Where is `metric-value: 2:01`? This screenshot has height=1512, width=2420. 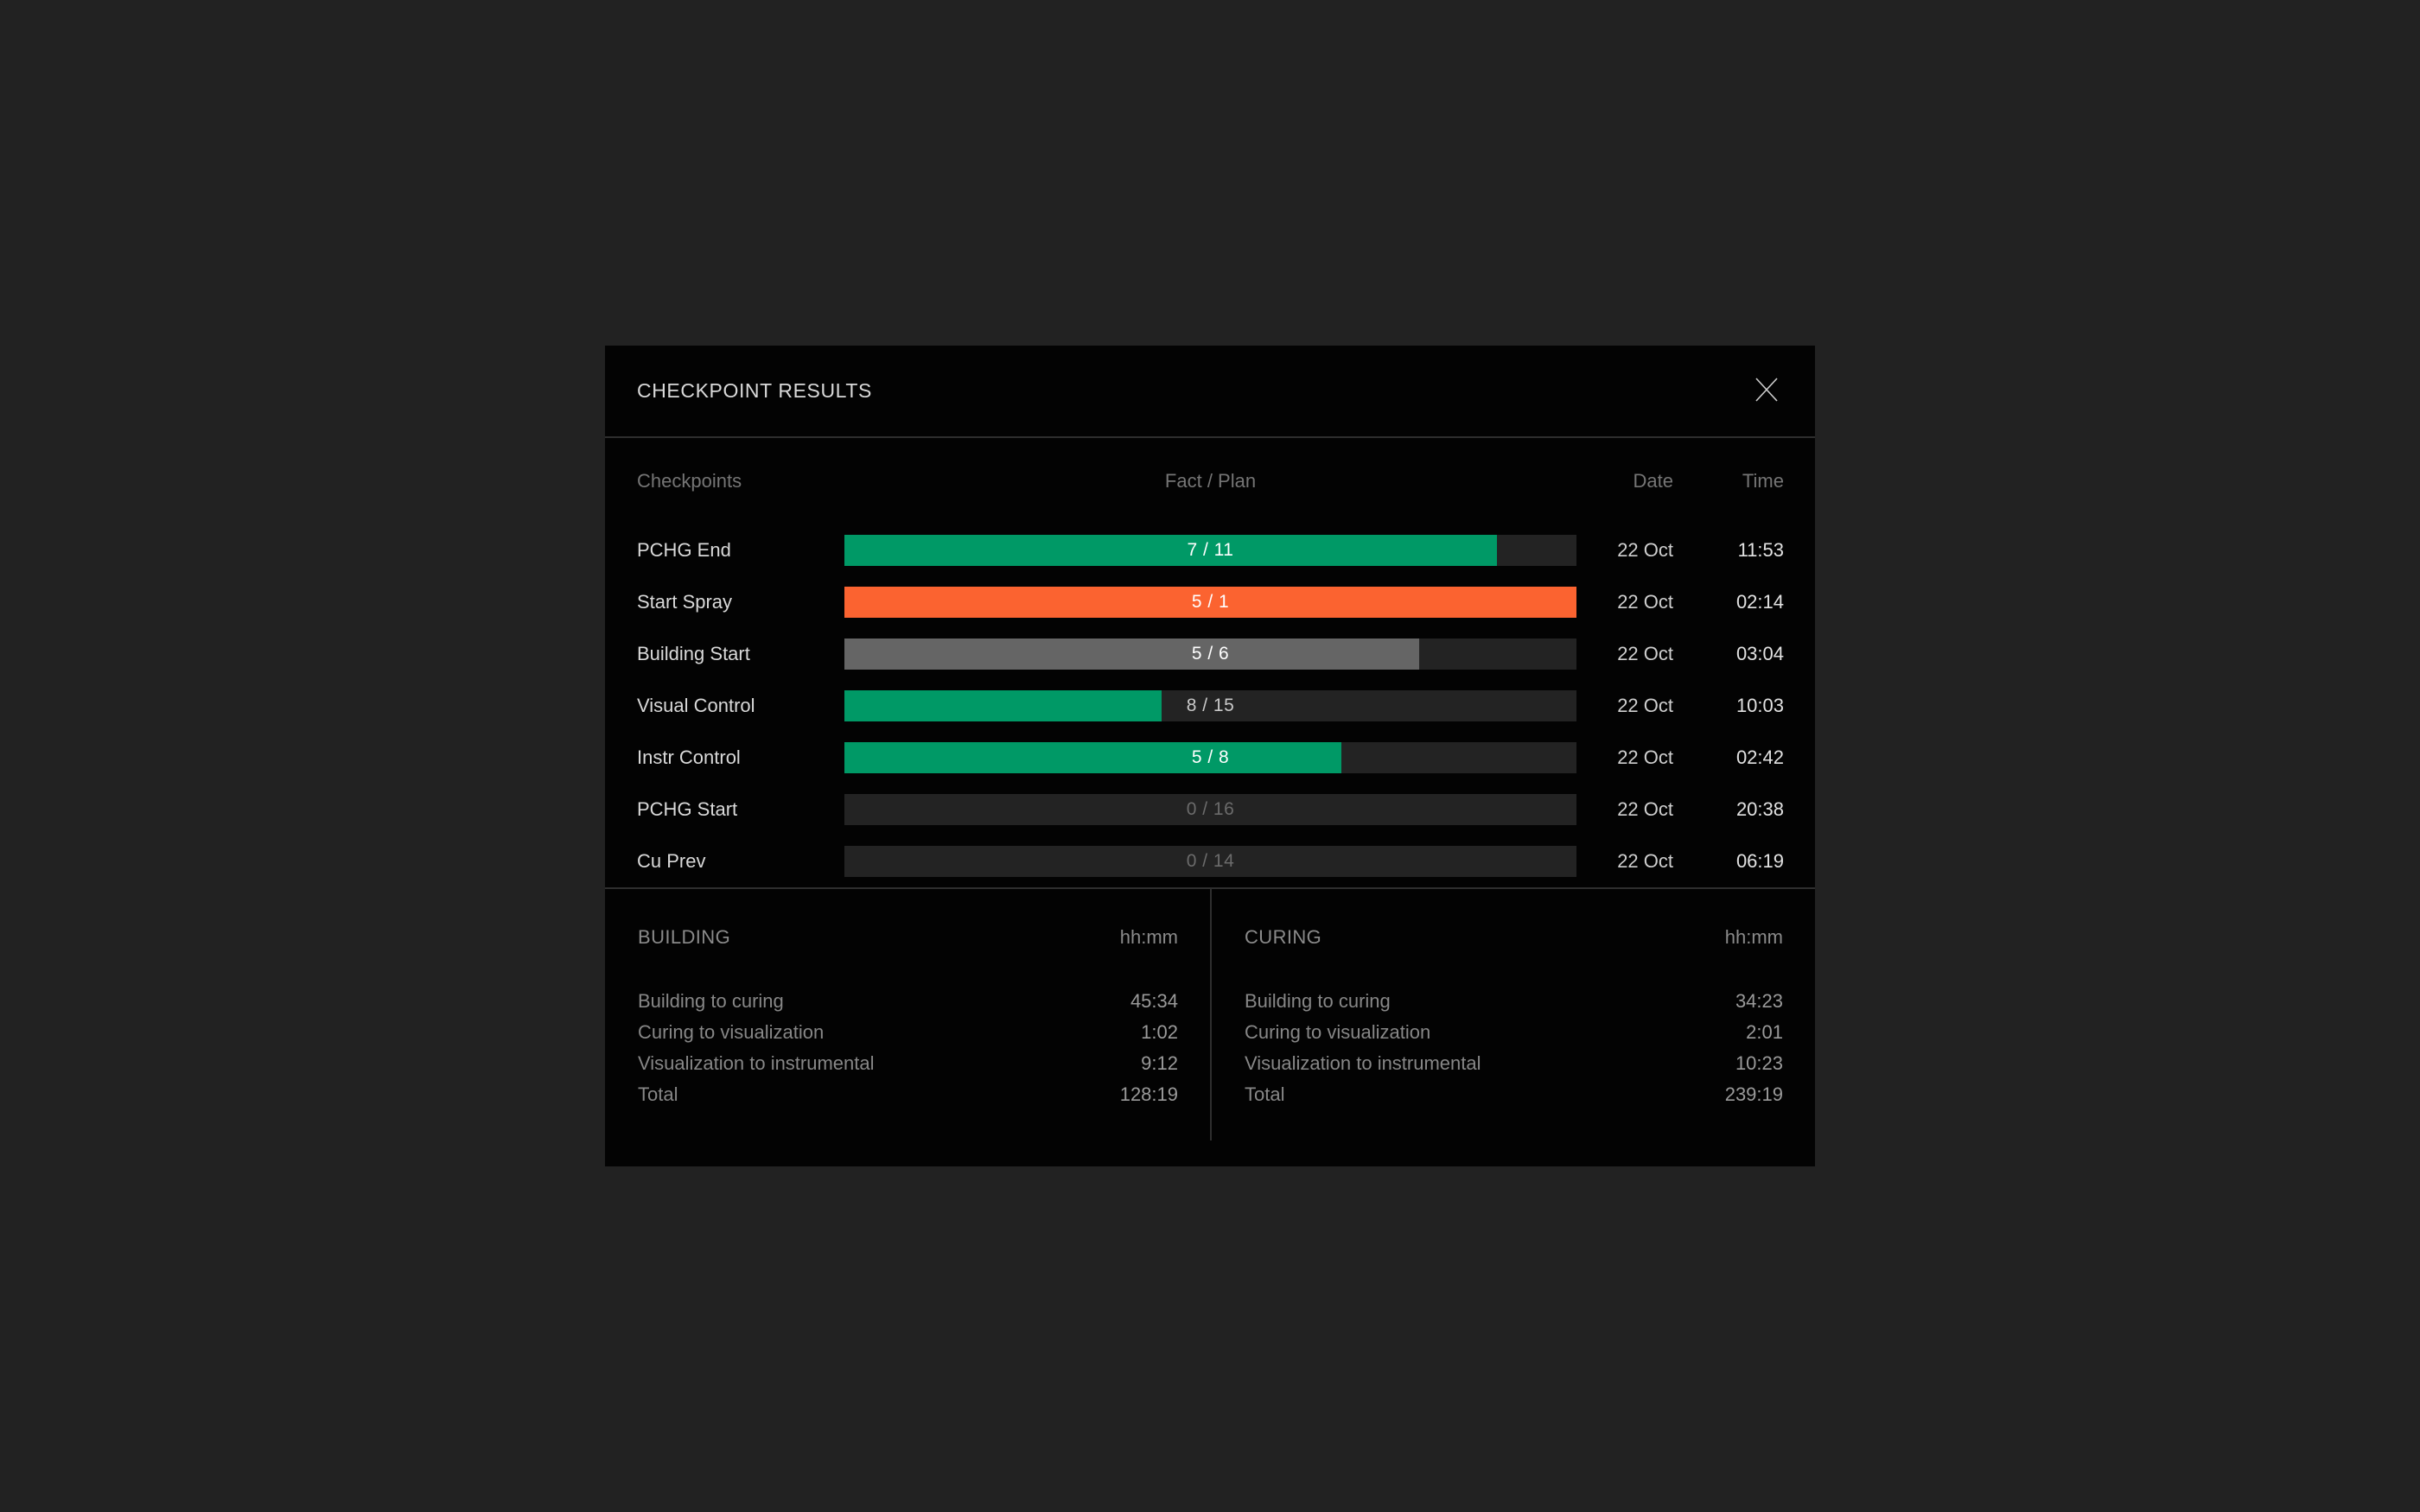 metric-value: 2:01 is located at coordinates (1764, 1032).